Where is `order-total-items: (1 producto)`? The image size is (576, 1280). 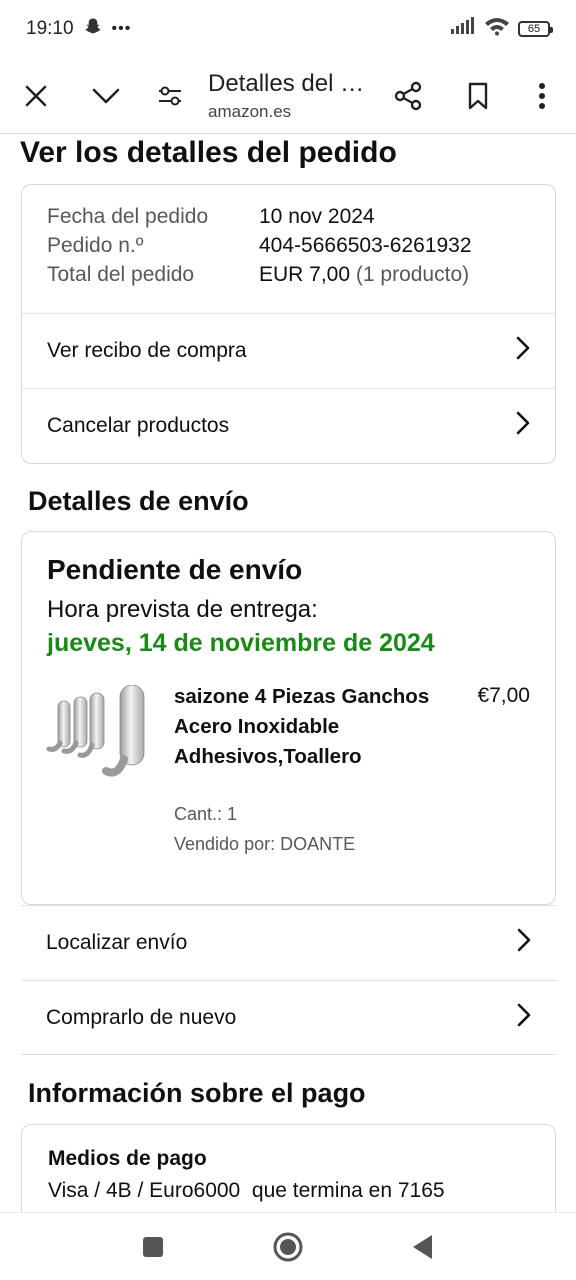
order-total-items: (1 producto) is located at coordinates (412, 274).